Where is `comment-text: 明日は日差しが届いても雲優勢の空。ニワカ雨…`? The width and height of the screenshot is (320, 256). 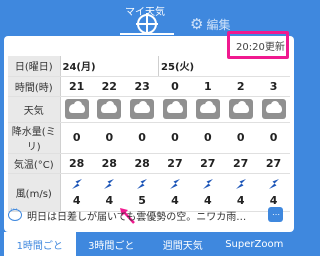
comment-text: 明日は日差しが届いても雲優勢の空。ニワカ雨… is located at coordinates (137, 217).